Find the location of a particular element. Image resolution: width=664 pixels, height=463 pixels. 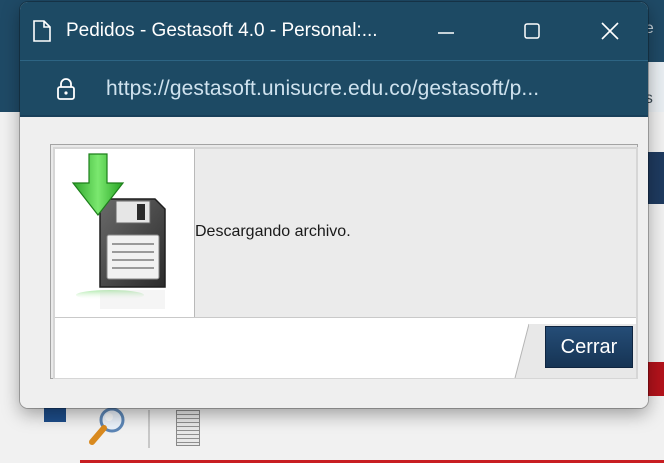

download-message: Descargando archivo. is located at coordinates (273, 231).